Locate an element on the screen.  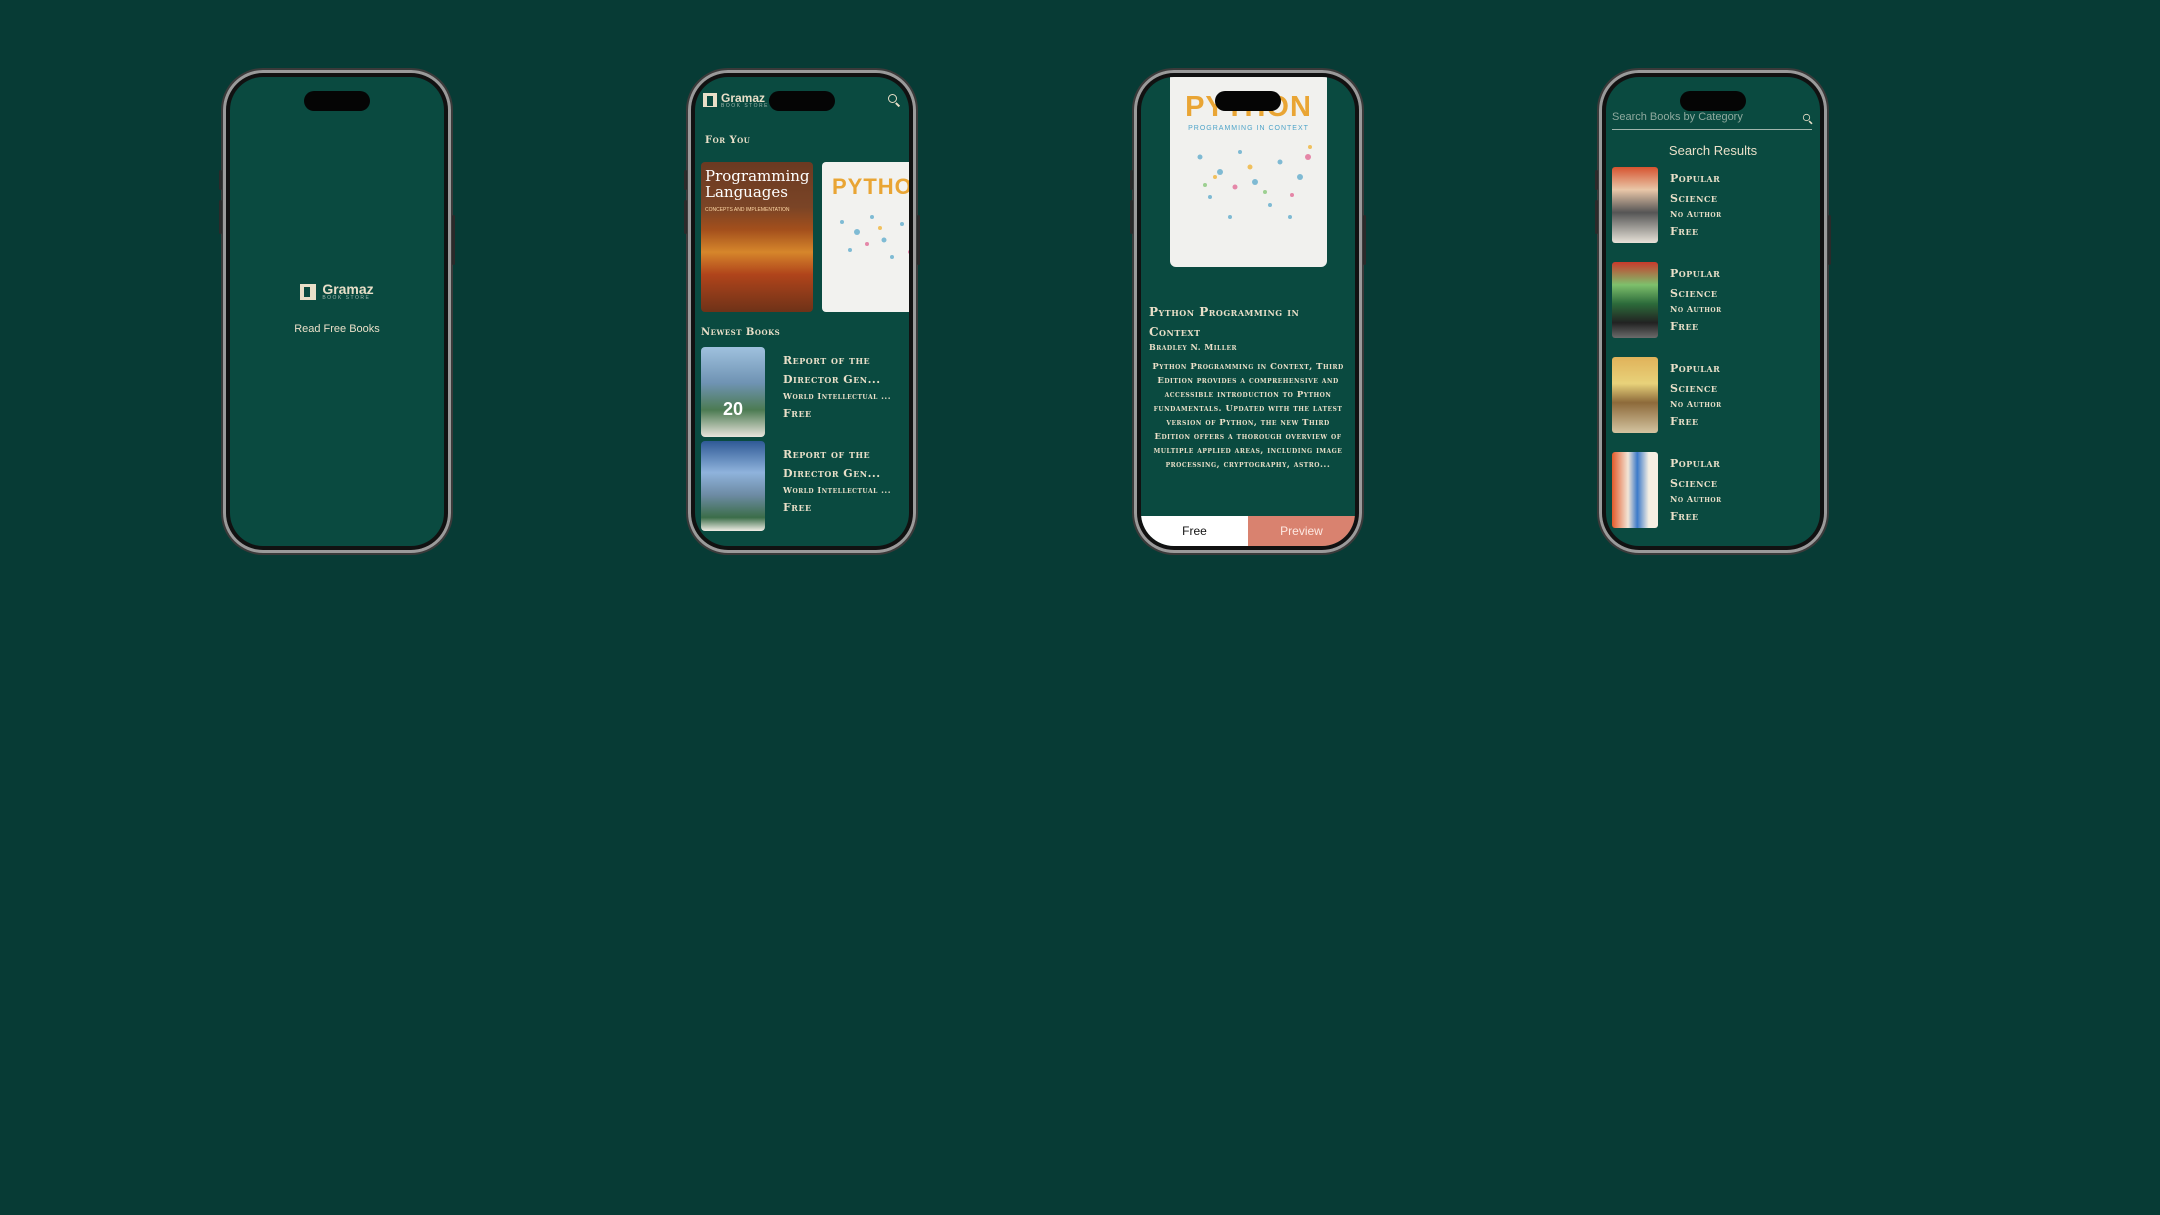
splash-screen: Gramaz BOOK STORE Read Free Books is located at coordinates (337, 311).